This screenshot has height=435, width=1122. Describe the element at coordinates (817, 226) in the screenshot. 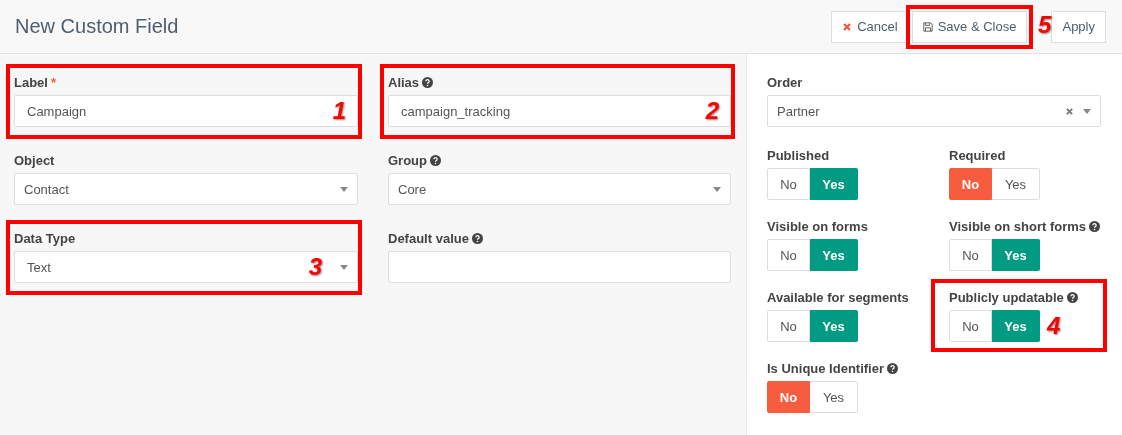

I see `toggle-label: Visible on forms` at that location.